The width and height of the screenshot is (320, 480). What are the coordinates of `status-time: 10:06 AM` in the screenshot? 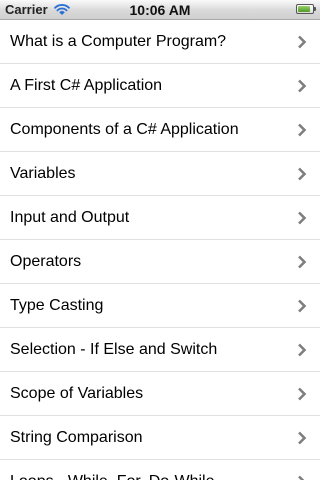 It's located at (160, 10).